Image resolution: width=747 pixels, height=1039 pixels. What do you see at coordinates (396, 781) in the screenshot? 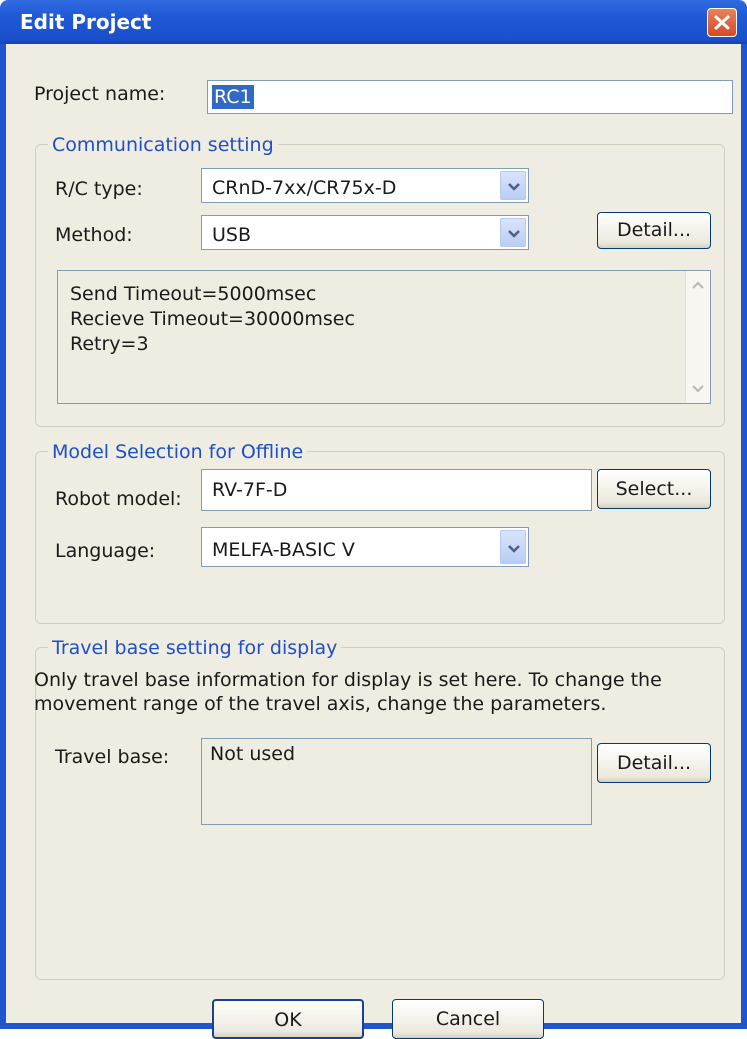
I see `travel-base-field: Not used` at bounding box center [396, 781].